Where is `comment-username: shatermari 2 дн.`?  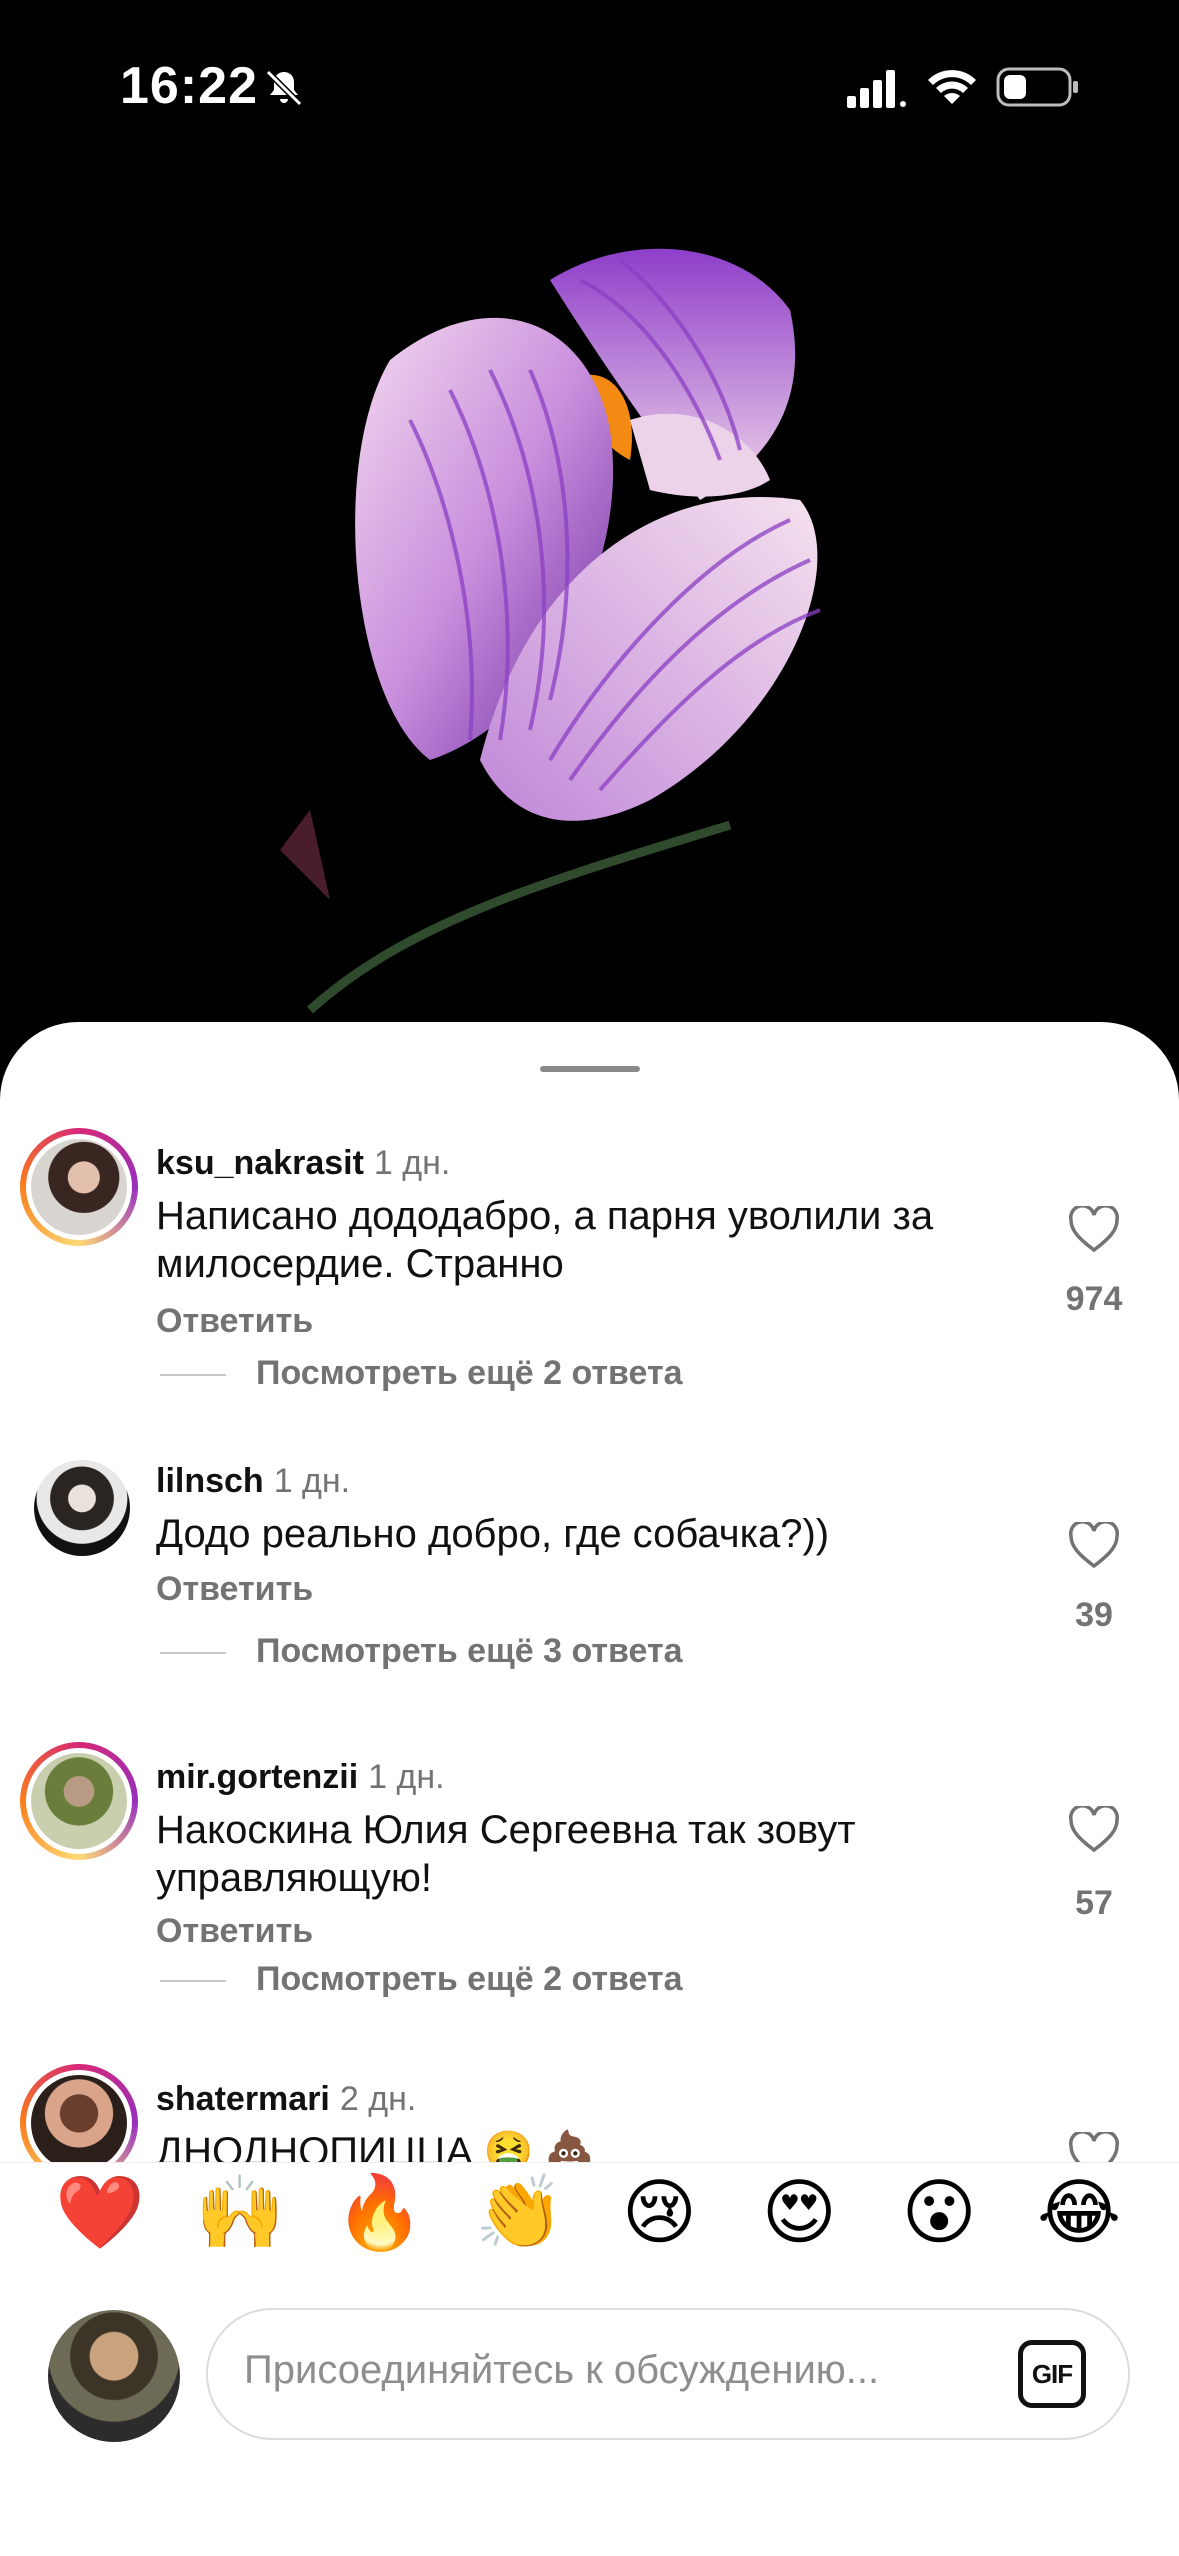
comment-username: shatermari 2 дн. is located at coordinates (286, 2099).